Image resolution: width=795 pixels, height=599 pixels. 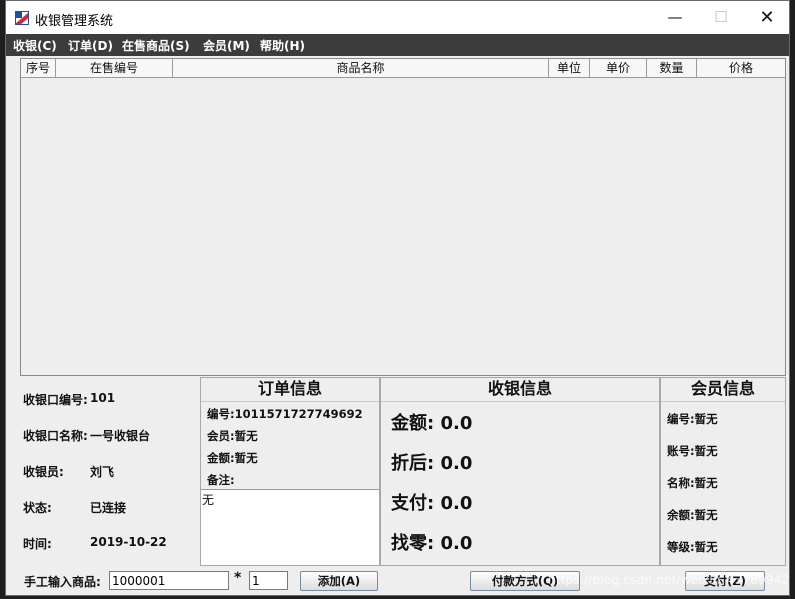 I want to click on add-button: 添加(A), so click(x=339, y=581).